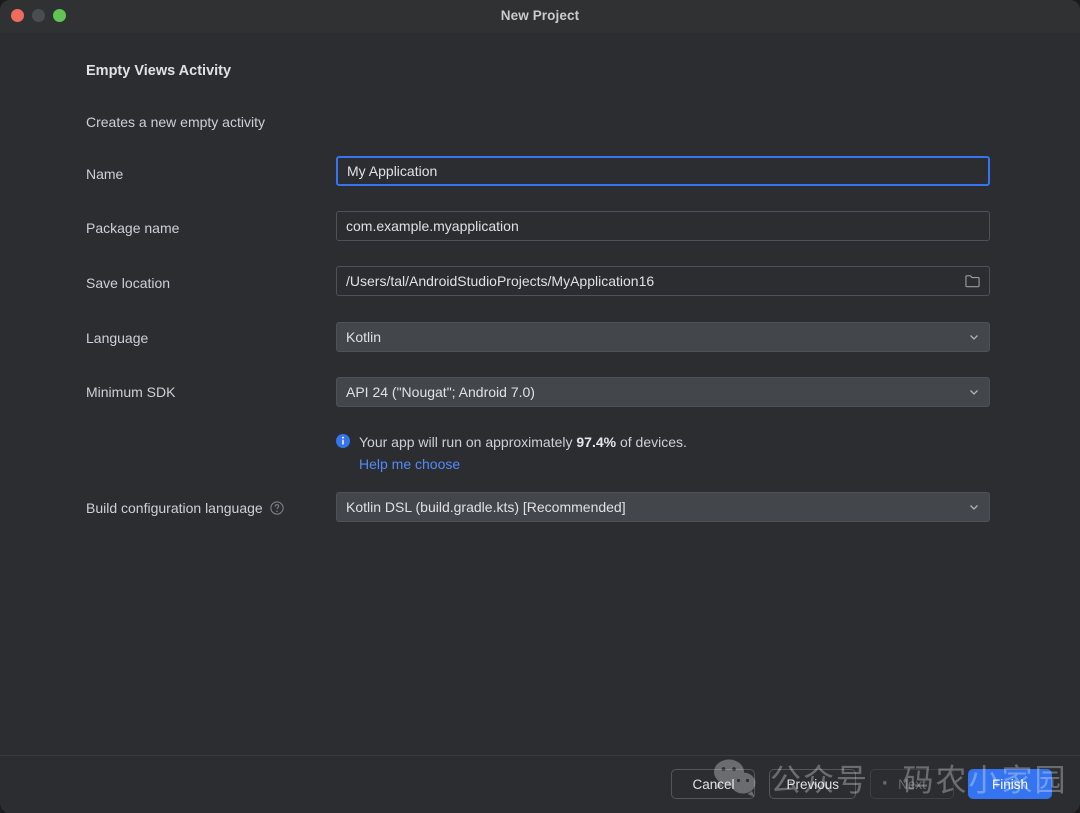 Image resolution: width=1080 pixels, height=813 pixels. What do you see at coordinates (174, 508) in the screenshot?
I see `build-configuration-language-text: Build configuration language` at bounding box center [174, 508].